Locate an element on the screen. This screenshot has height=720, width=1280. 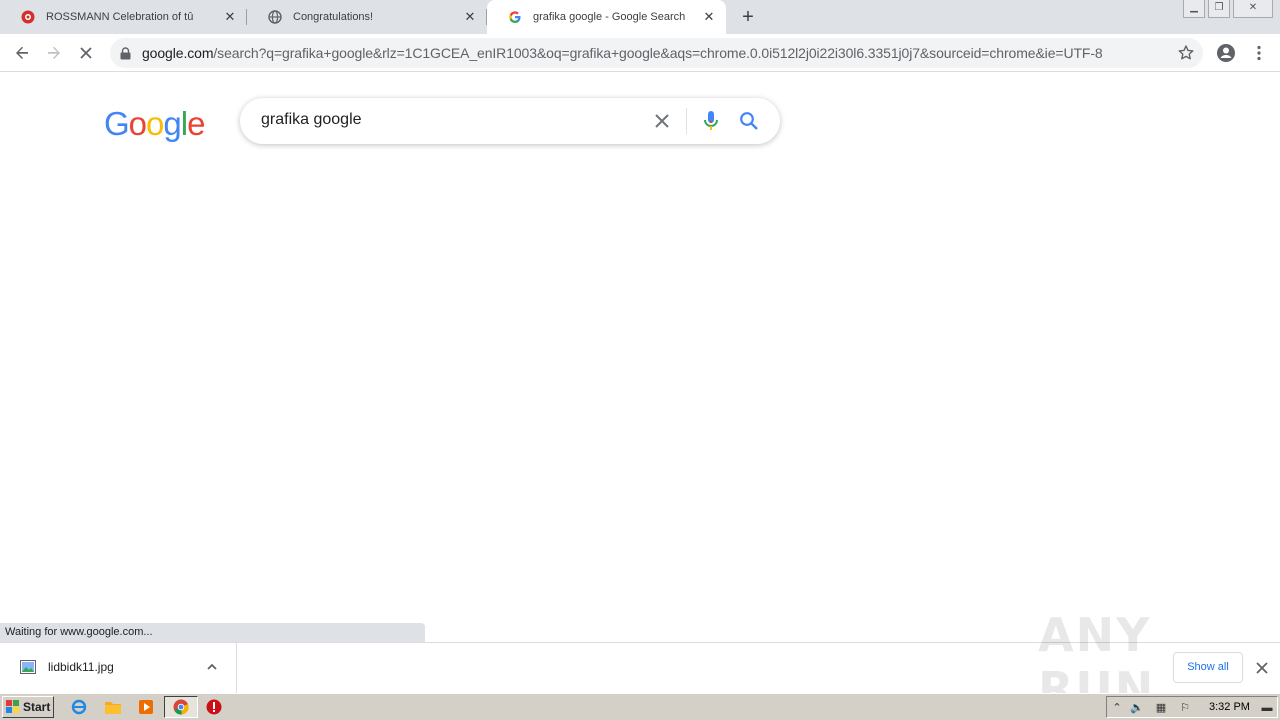
start-button: Start is located at coordinates (28, 707).